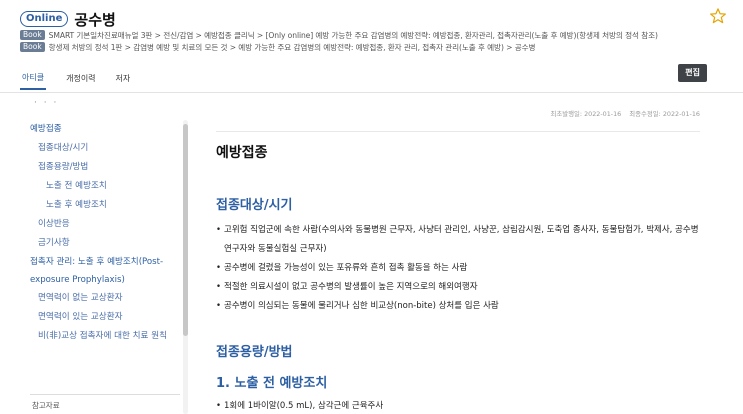 This screenshot has width=743, height=414. Describe the element at coordinates (90, 129) in the screenshot. I see `toc-item-vaccination: 예방접종` at that location.